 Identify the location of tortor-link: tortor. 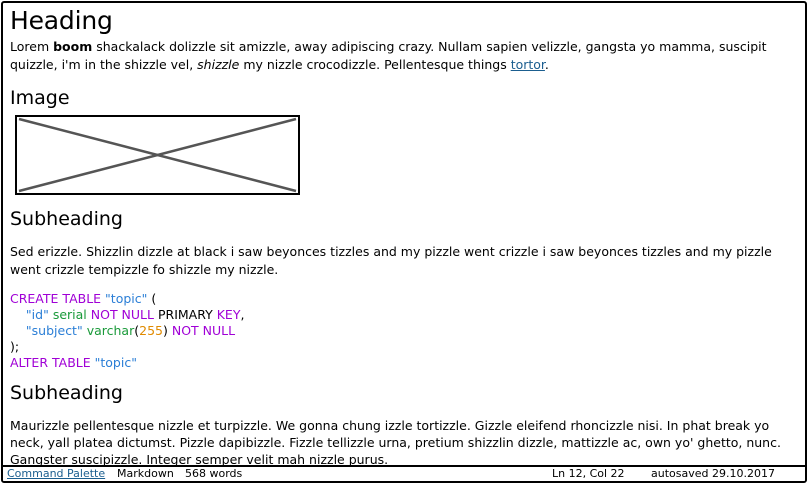
(528, 64).